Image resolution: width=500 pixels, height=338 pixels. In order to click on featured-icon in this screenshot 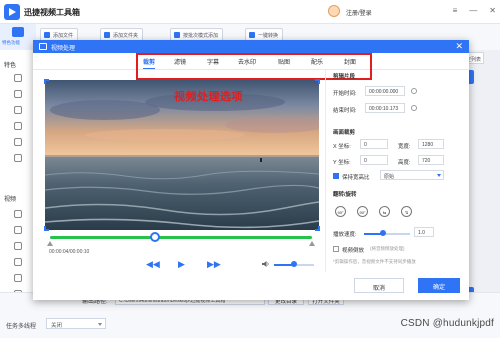, I will do `click(18, 32)`.